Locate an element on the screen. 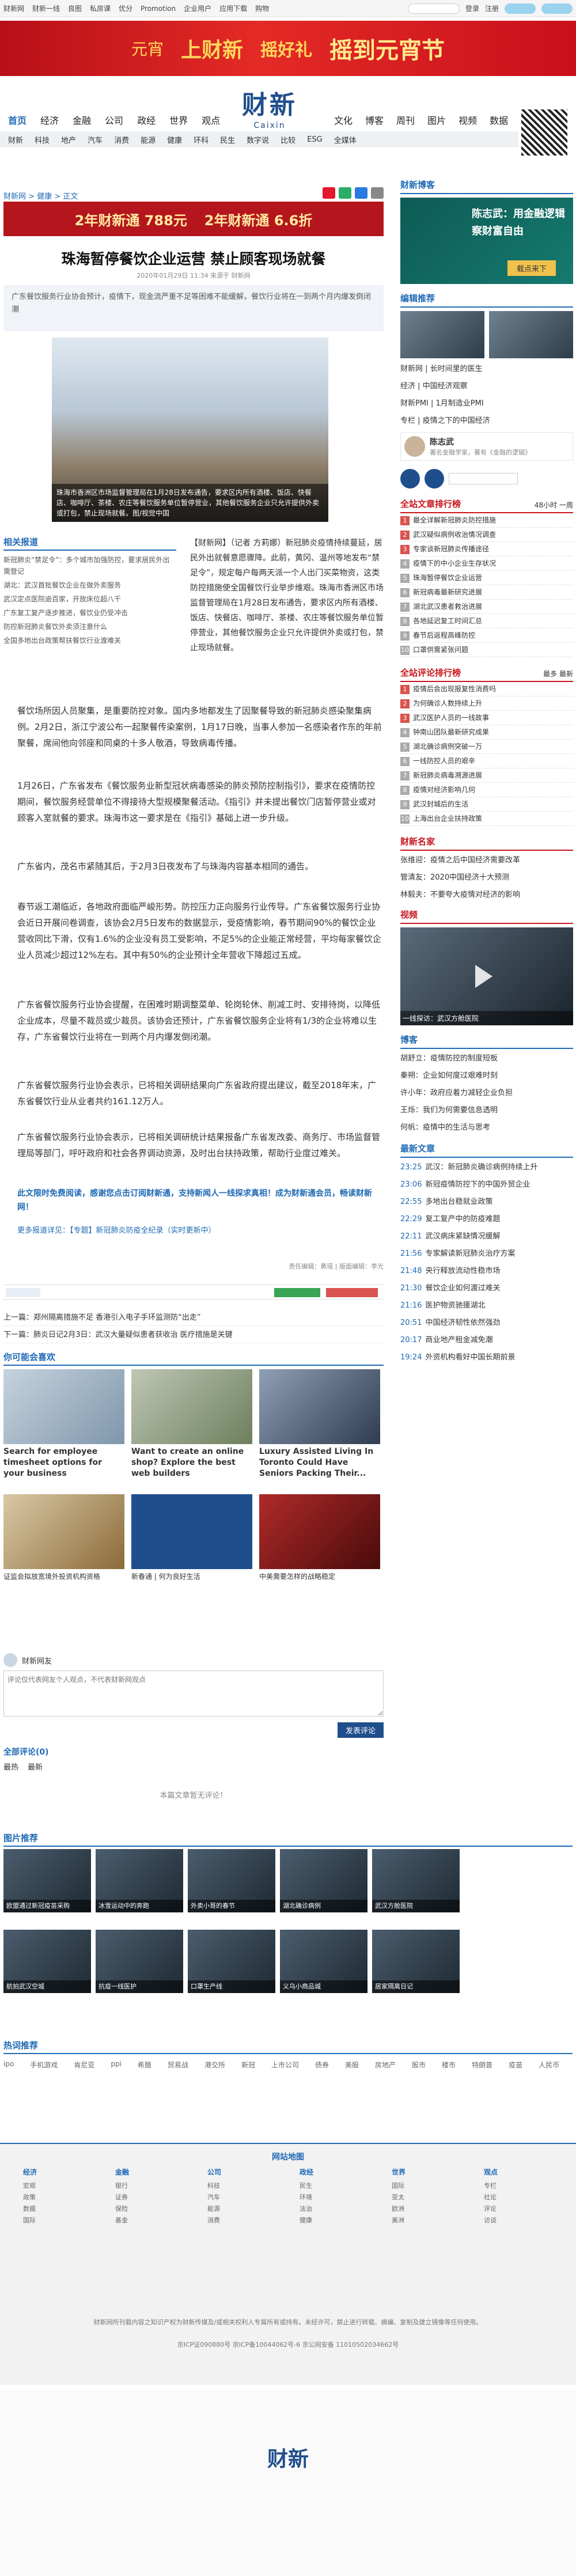 This screenshot has height=2576, width=576. site-logo: 财新 Caixin is located at coordinates (269, 107).